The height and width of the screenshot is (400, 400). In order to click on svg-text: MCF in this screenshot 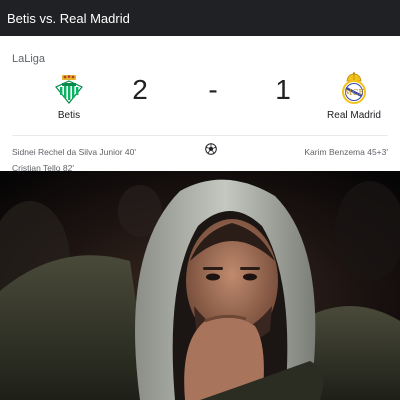, I will do `click(354, 92)`.